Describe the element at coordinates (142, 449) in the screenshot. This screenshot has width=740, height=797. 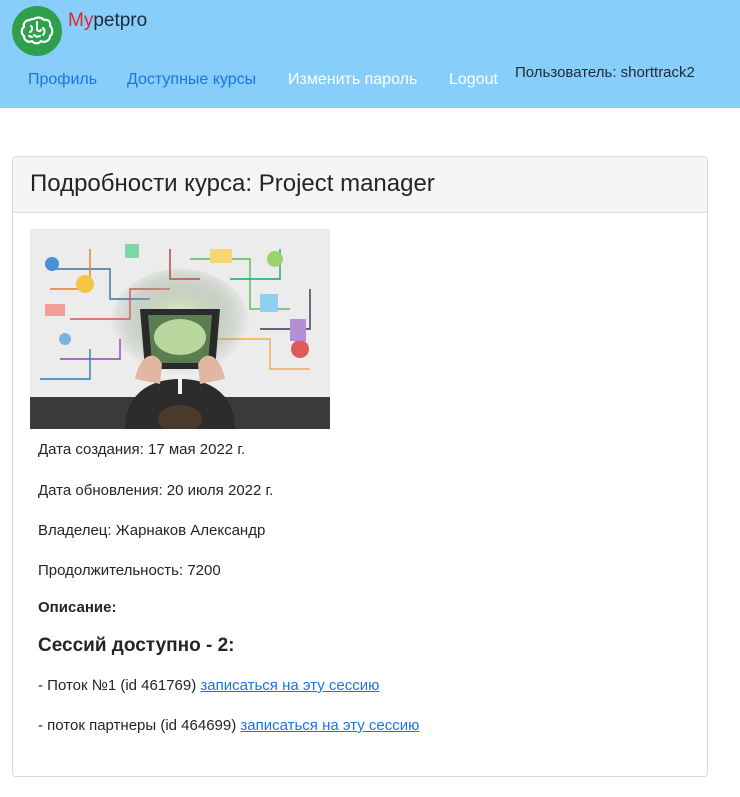
I see `created-date: Дата создания: 17 мая 2022 г.` at that location.